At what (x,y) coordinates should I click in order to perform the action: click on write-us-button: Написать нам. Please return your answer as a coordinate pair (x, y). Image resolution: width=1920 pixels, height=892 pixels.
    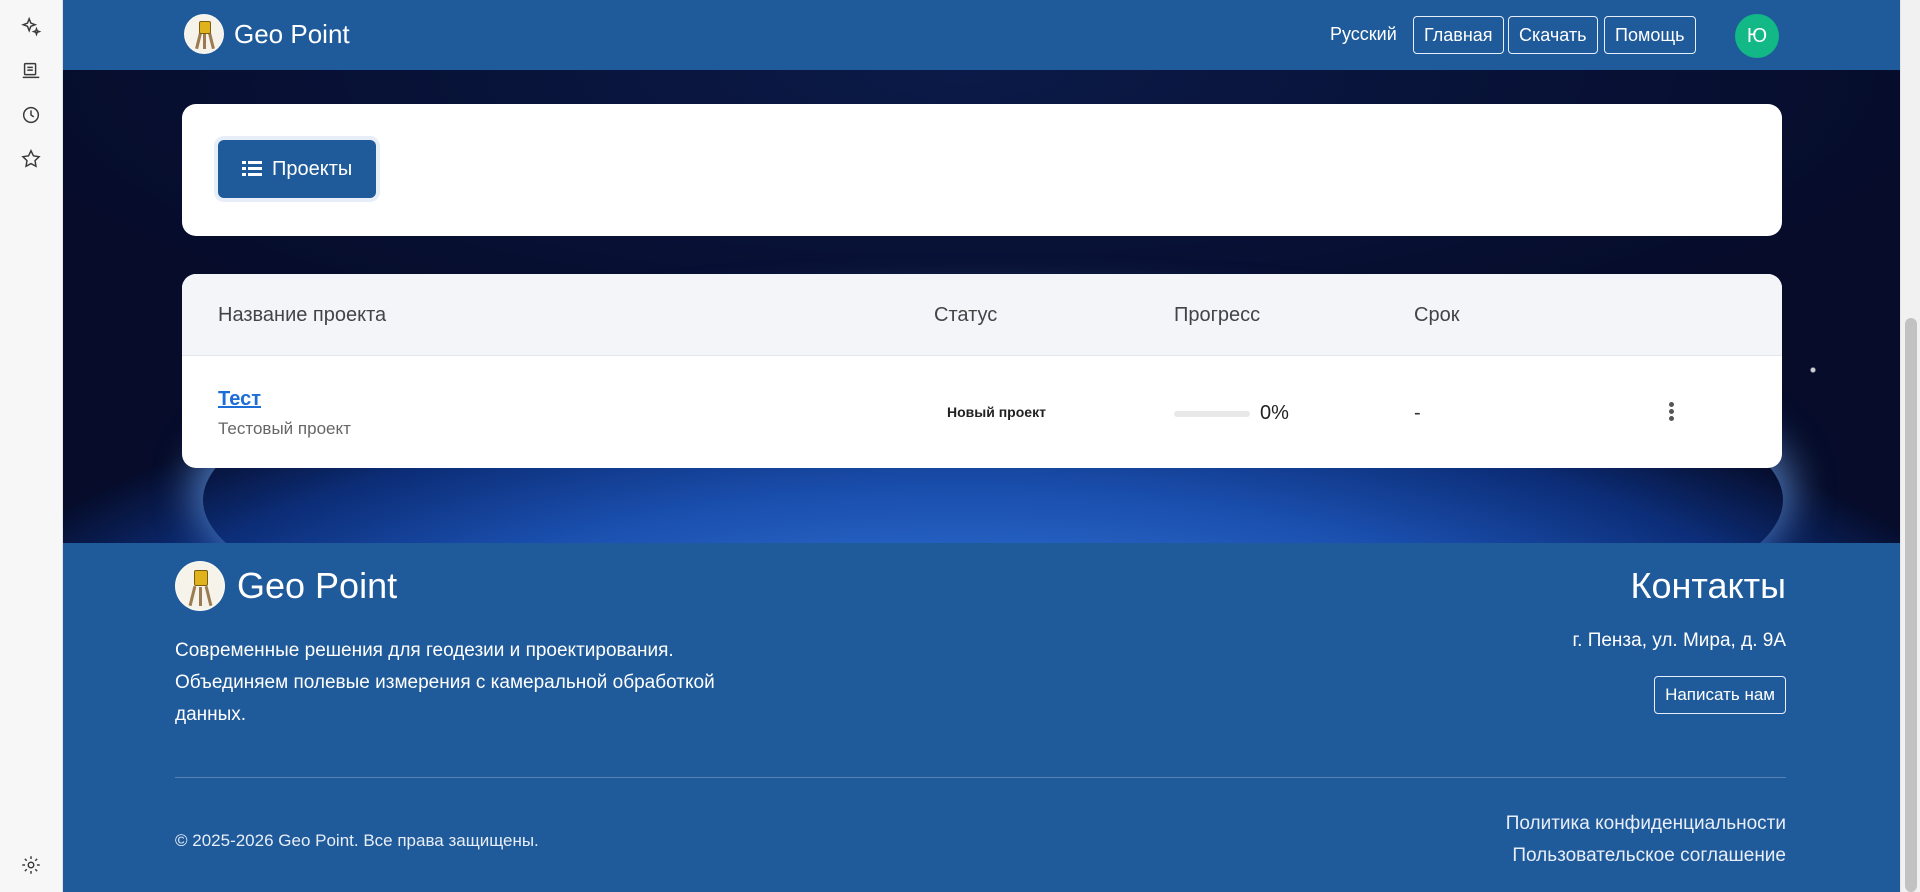
    Looking at the image, I should click on (1720, 695).